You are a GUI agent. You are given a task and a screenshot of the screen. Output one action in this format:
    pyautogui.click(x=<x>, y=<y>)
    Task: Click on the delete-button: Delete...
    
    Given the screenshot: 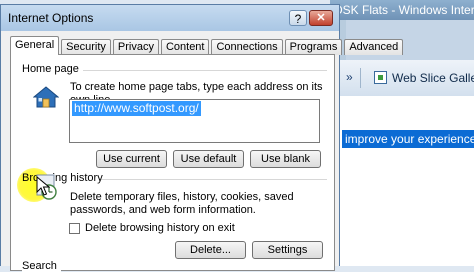 What is the action you would take?
    pyautogui.click(x=210, y=250)
    